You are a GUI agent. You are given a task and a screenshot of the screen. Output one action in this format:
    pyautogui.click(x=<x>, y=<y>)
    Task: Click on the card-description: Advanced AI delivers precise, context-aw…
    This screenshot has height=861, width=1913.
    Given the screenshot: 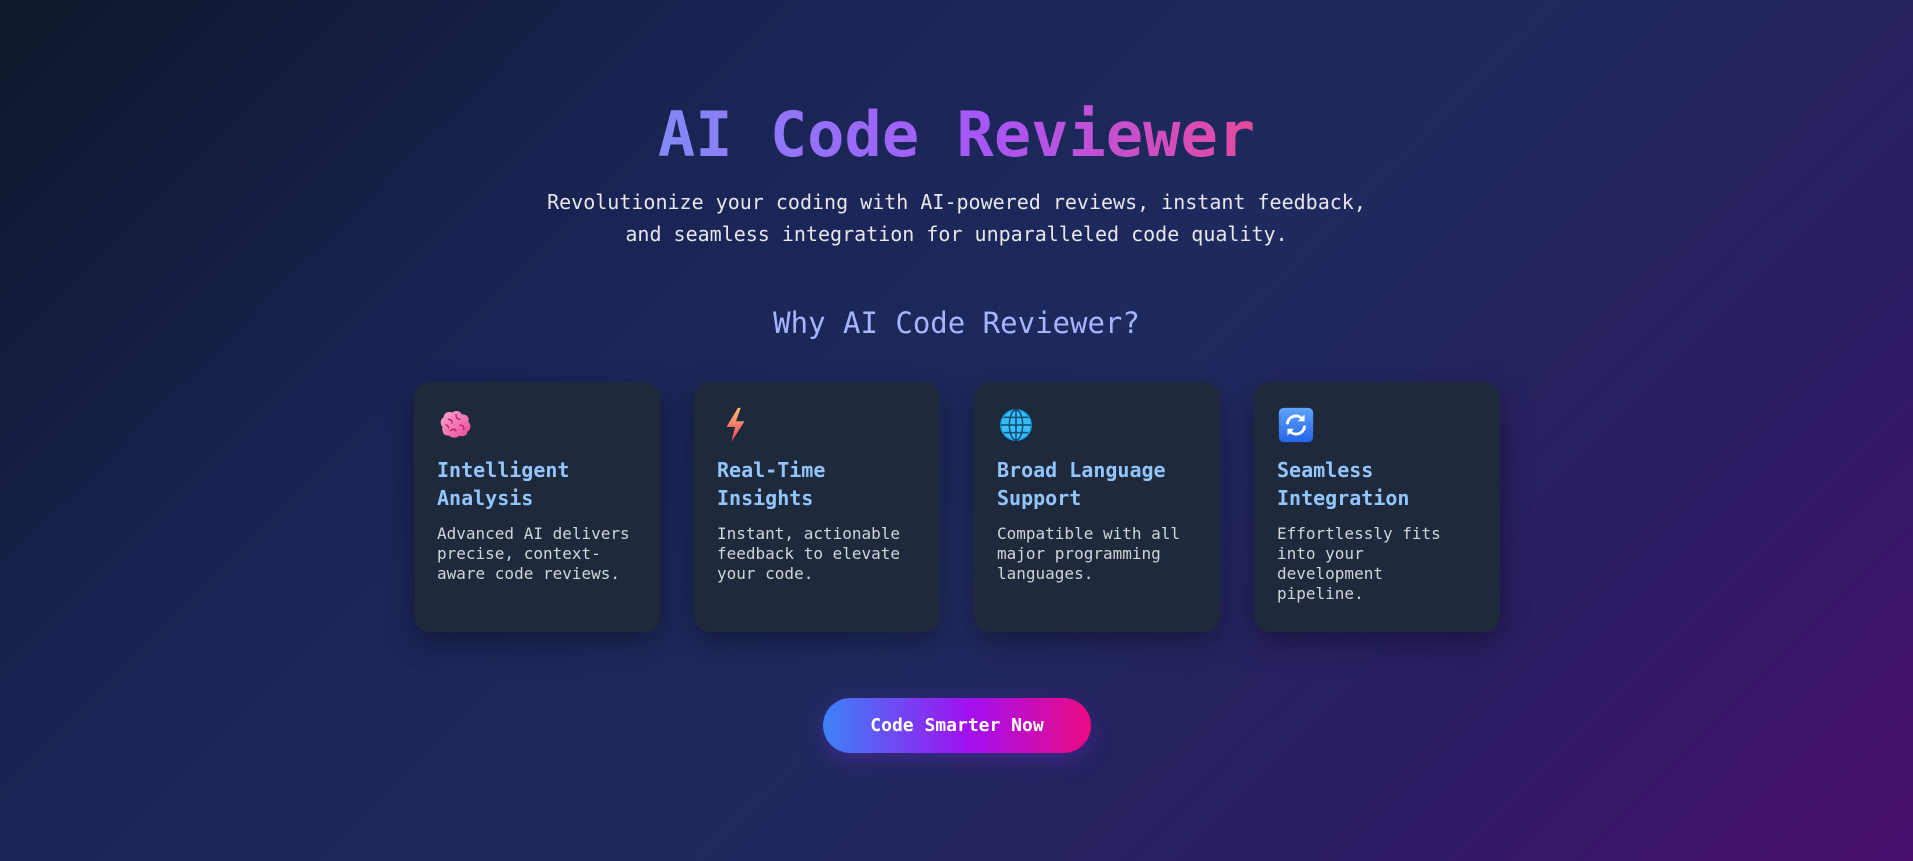 What is the action you would take?
    pyautogui.click(x=533, y=553)
    